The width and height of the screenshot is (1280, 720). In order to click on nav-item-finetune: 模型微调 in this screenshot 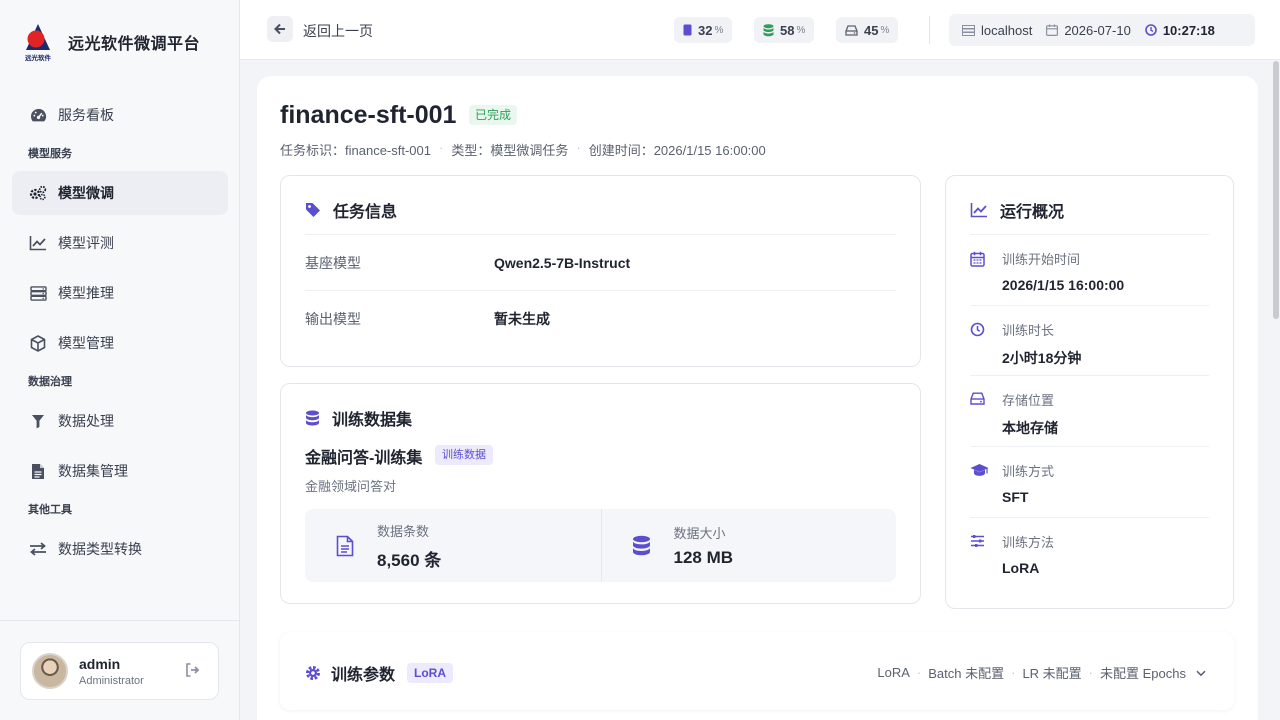, I will do `click(120, 193)`.